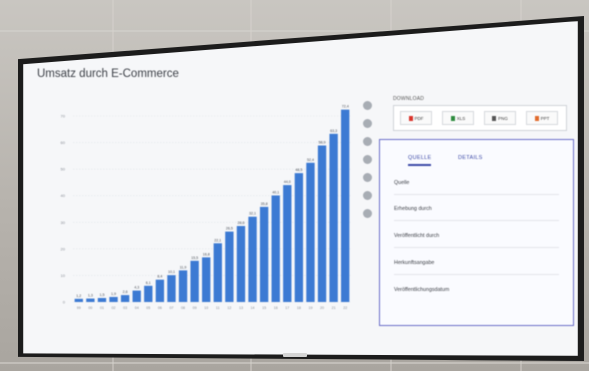  I want to click on download-pdf-button: PDF, so click(416, 118).